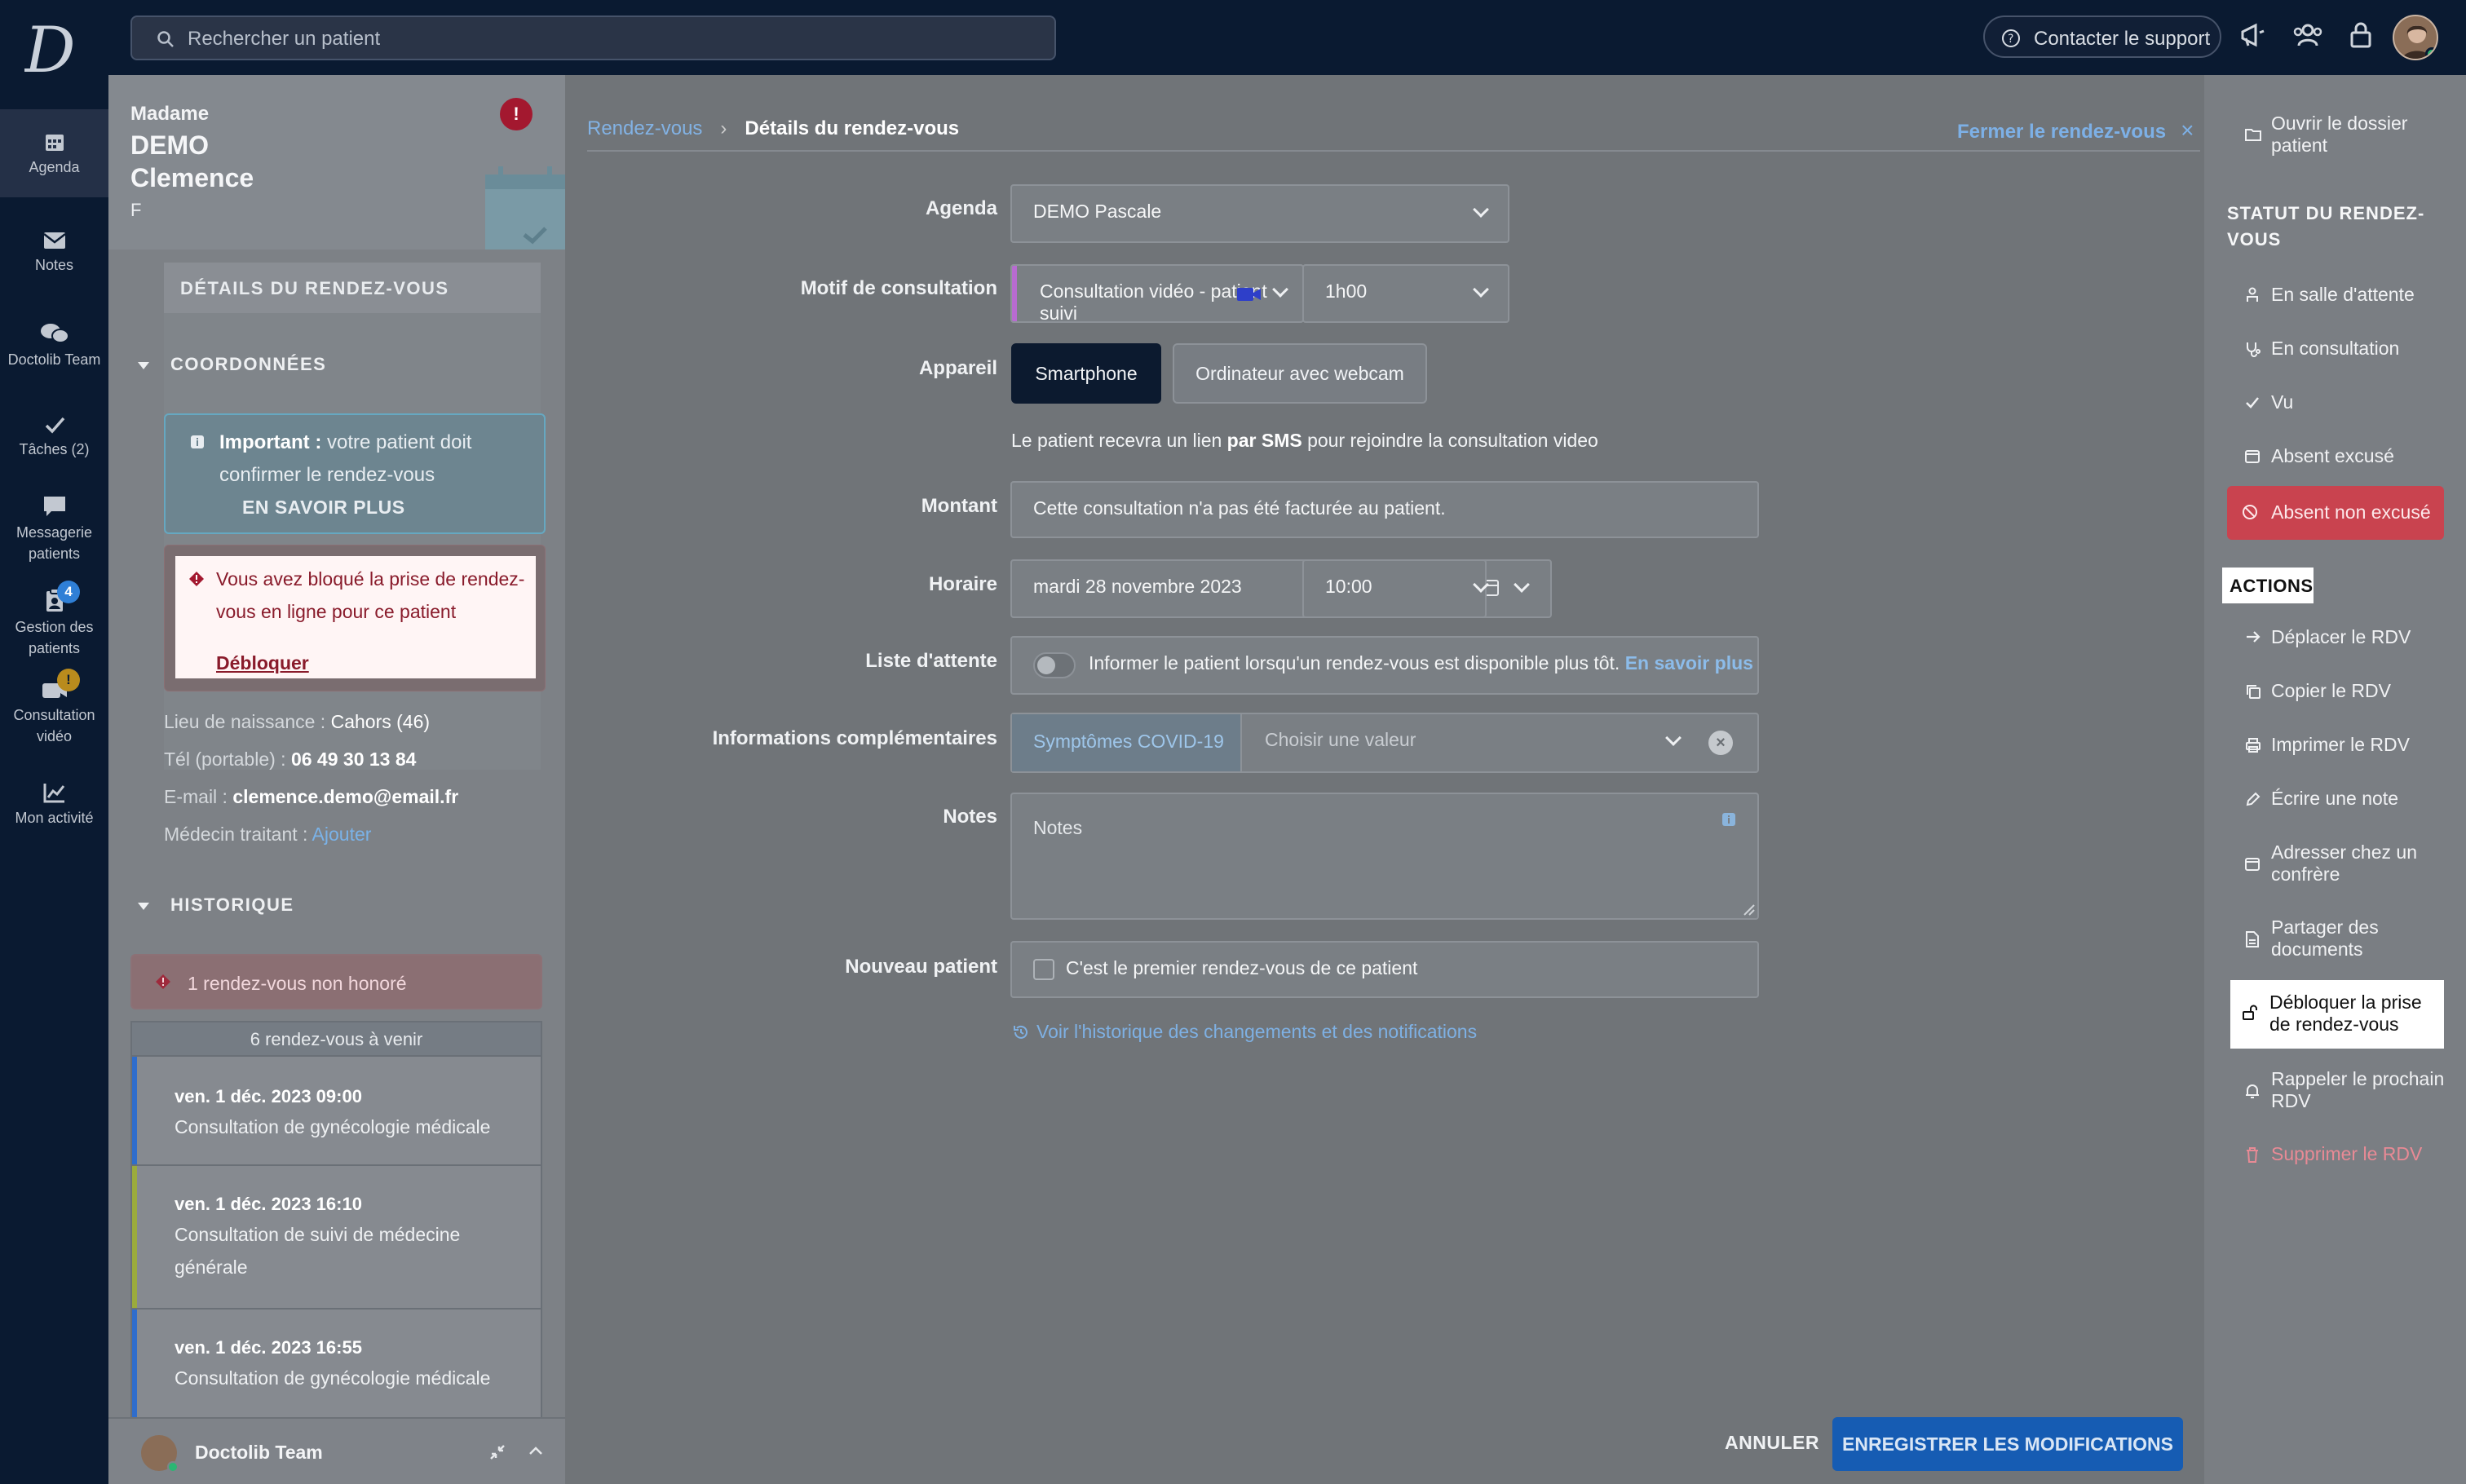 The width and height of the screenshot is (2466, 1484). Describe the element at coordinates (54, 437) in the screenshot. I see `nav-tasks: Tâches (2)` at that location.